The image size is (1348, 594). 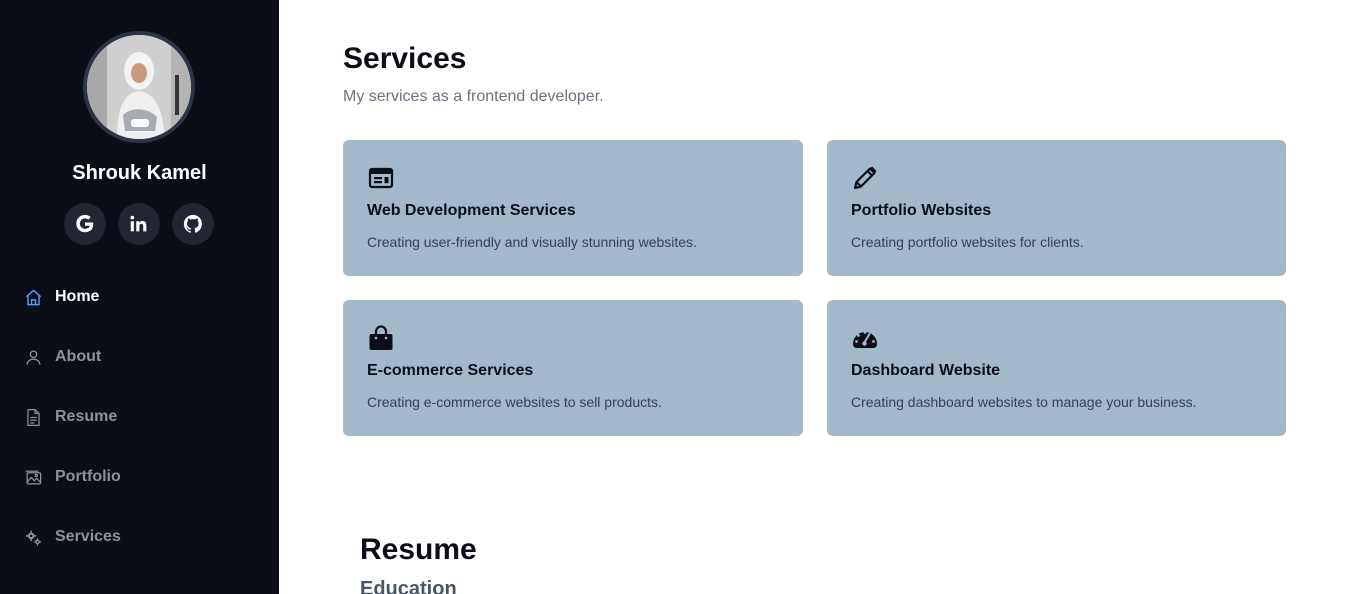 What do you see at coordinates (139, 173) in the screenshot?
I see `profile-name: Shrouk Kamel` at bounding box center [139, 173].